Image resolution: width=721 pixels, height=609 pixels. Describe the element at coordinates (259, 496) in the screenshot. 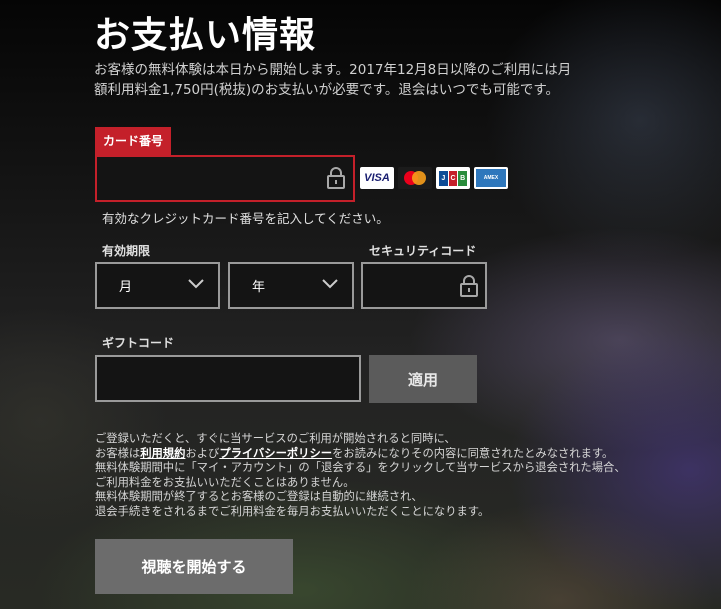

I see `notice-line: 無料体験期間が終了するとお客様のご登録は自動的に継続され、` at that location.